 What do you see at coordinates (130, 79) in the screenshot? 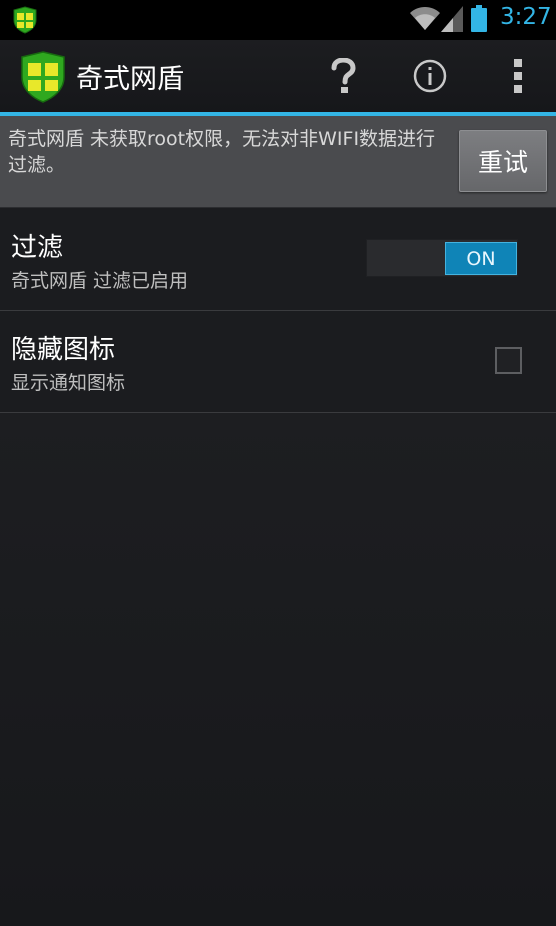
I see `app-title: 奇式网盾` at bounding box center [130, 79].